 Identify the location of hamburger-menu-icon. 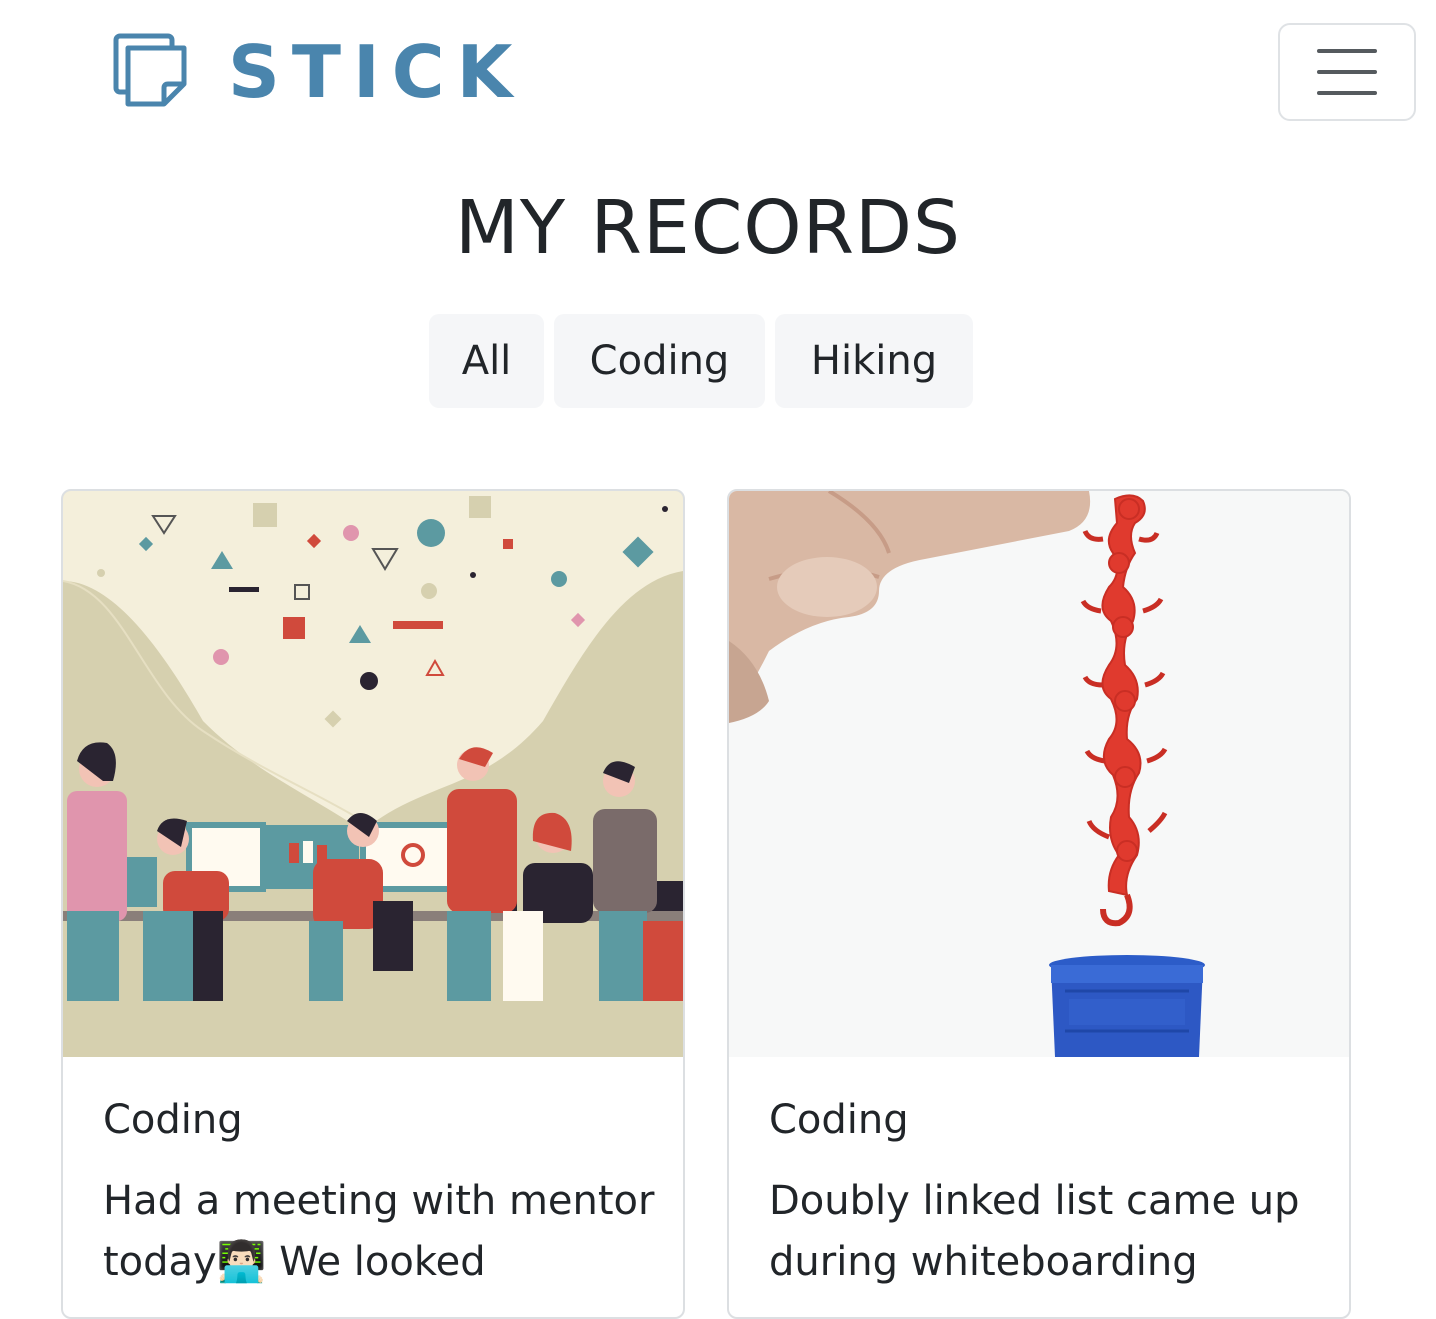
(1347, 51).